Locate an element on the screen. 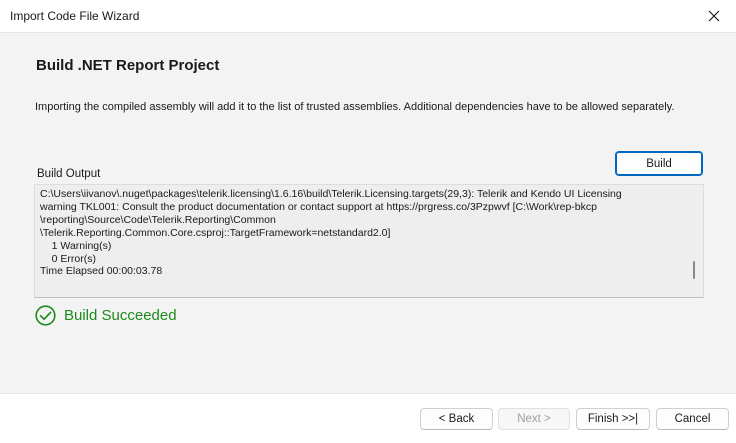 This screenshot has width=736, height=443. cancel-button: Cancel is located at coordinates (692, 419).